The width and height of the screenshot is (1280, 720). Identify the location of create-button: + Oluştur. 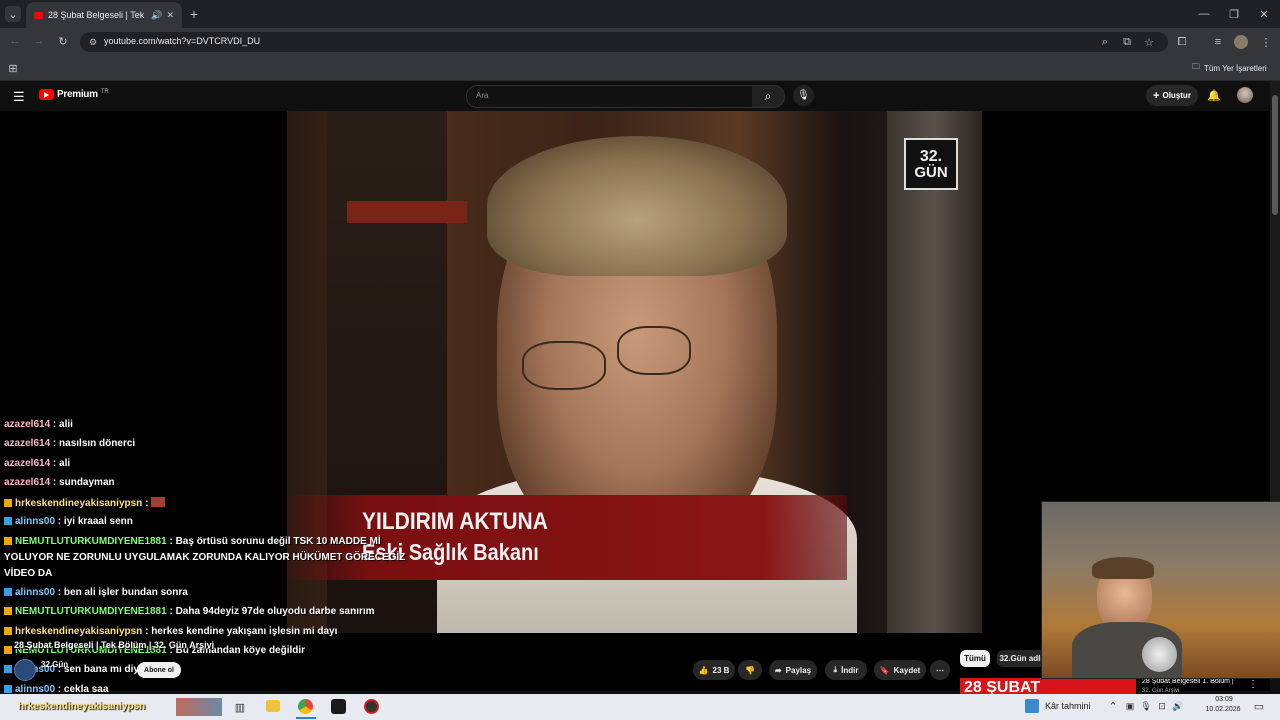
(1172, 95).